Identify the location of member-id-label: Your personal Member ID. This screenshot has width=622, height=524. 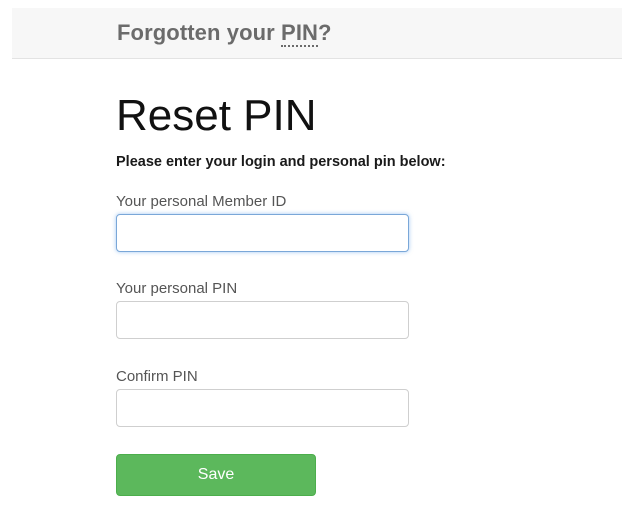
(201, 201).